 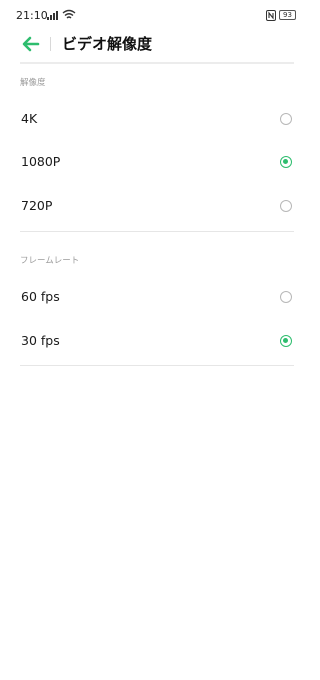 I want to click on option-4k: 4K, so click(x=157, y=120).